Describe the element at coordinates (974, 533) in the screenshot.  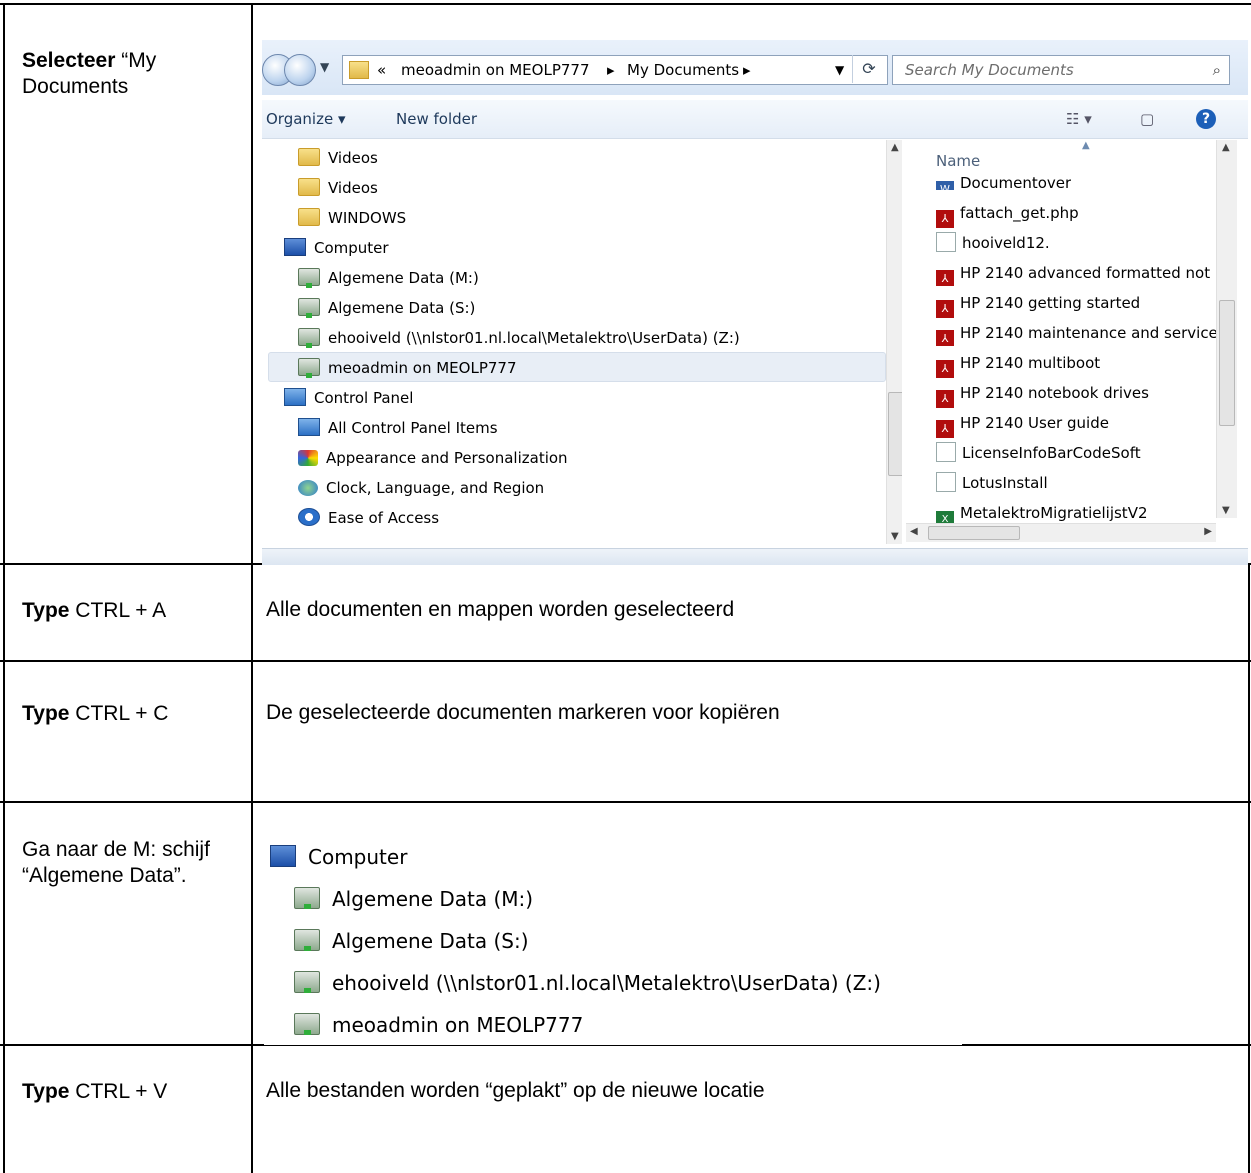
I see `horizontal-scrollbar-thumb` at that location.